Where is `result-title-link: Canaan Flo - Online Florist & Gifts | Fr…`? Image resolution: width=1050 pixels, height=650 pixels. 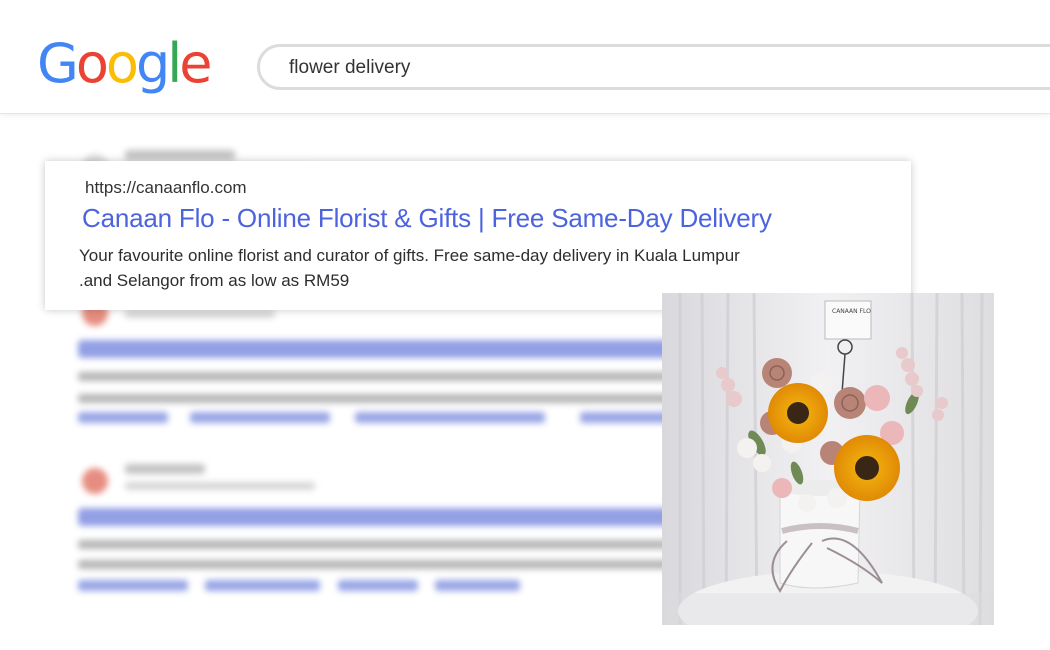 result-title-link: Canaan Flo - Online Florist & Gifts | Fr… is located at coordinates (427, 218).